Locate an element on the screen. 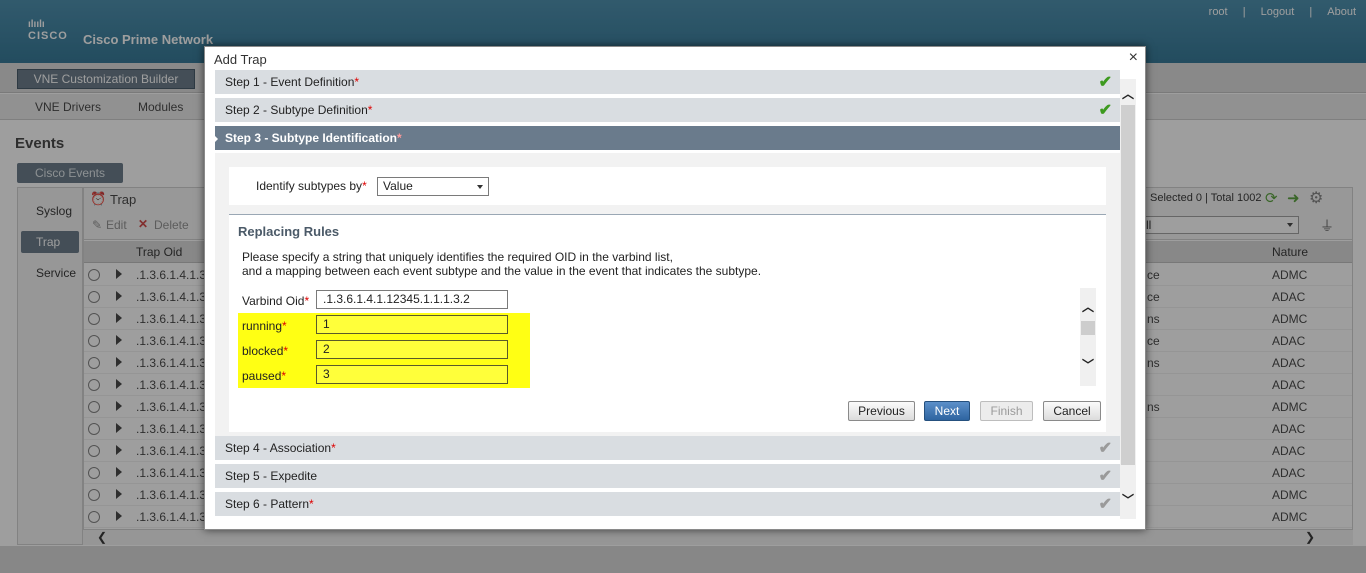  active-step-arrow-icon is located at coordinates (215, 139).